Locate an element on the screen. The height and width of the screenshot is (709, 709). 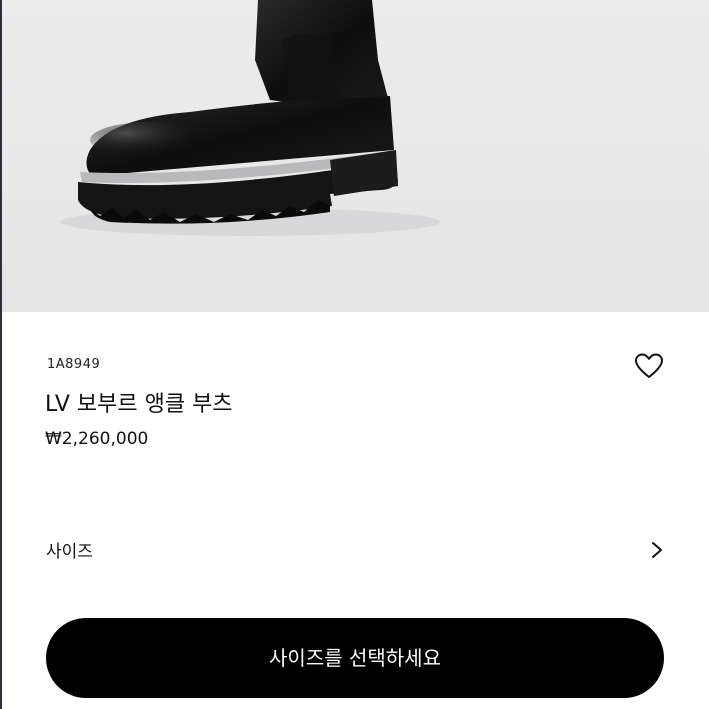
product-title: LV 보부르 앵클 부츠 is located at coordinates (139, 404).